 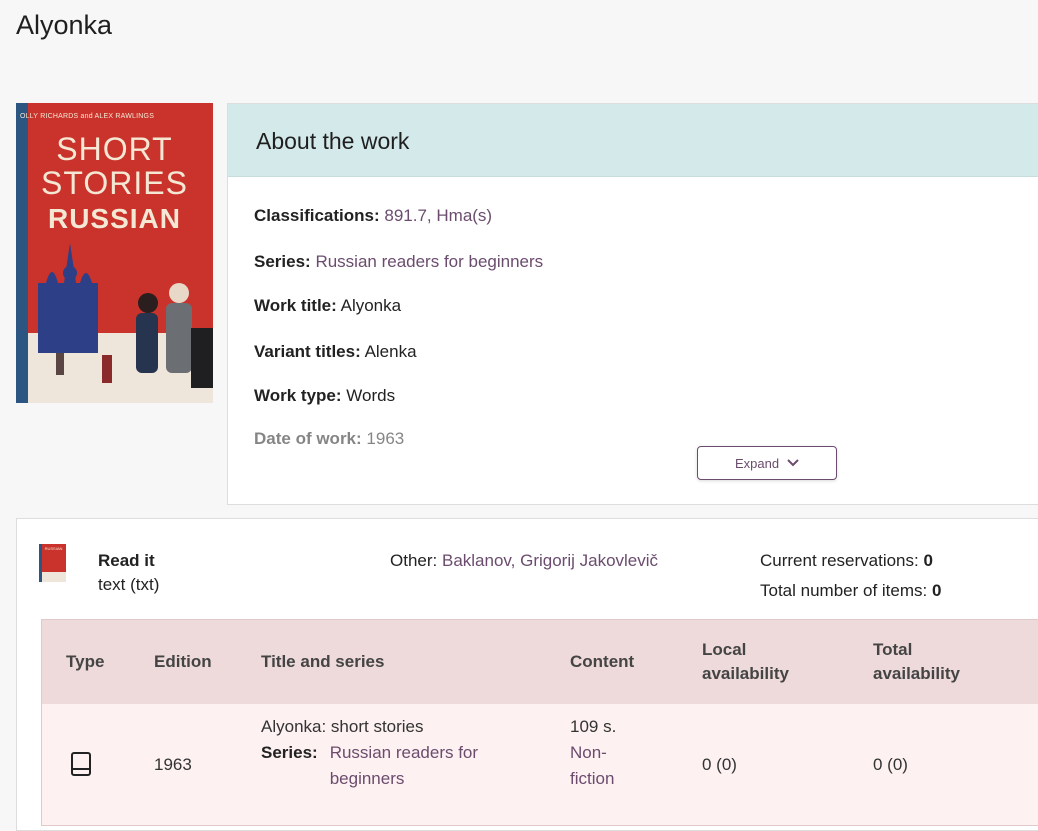 What do you see at coordinates (928, 560) in the screenshot?
I see `reservations-value: 0` at bounding box center [928, 560].